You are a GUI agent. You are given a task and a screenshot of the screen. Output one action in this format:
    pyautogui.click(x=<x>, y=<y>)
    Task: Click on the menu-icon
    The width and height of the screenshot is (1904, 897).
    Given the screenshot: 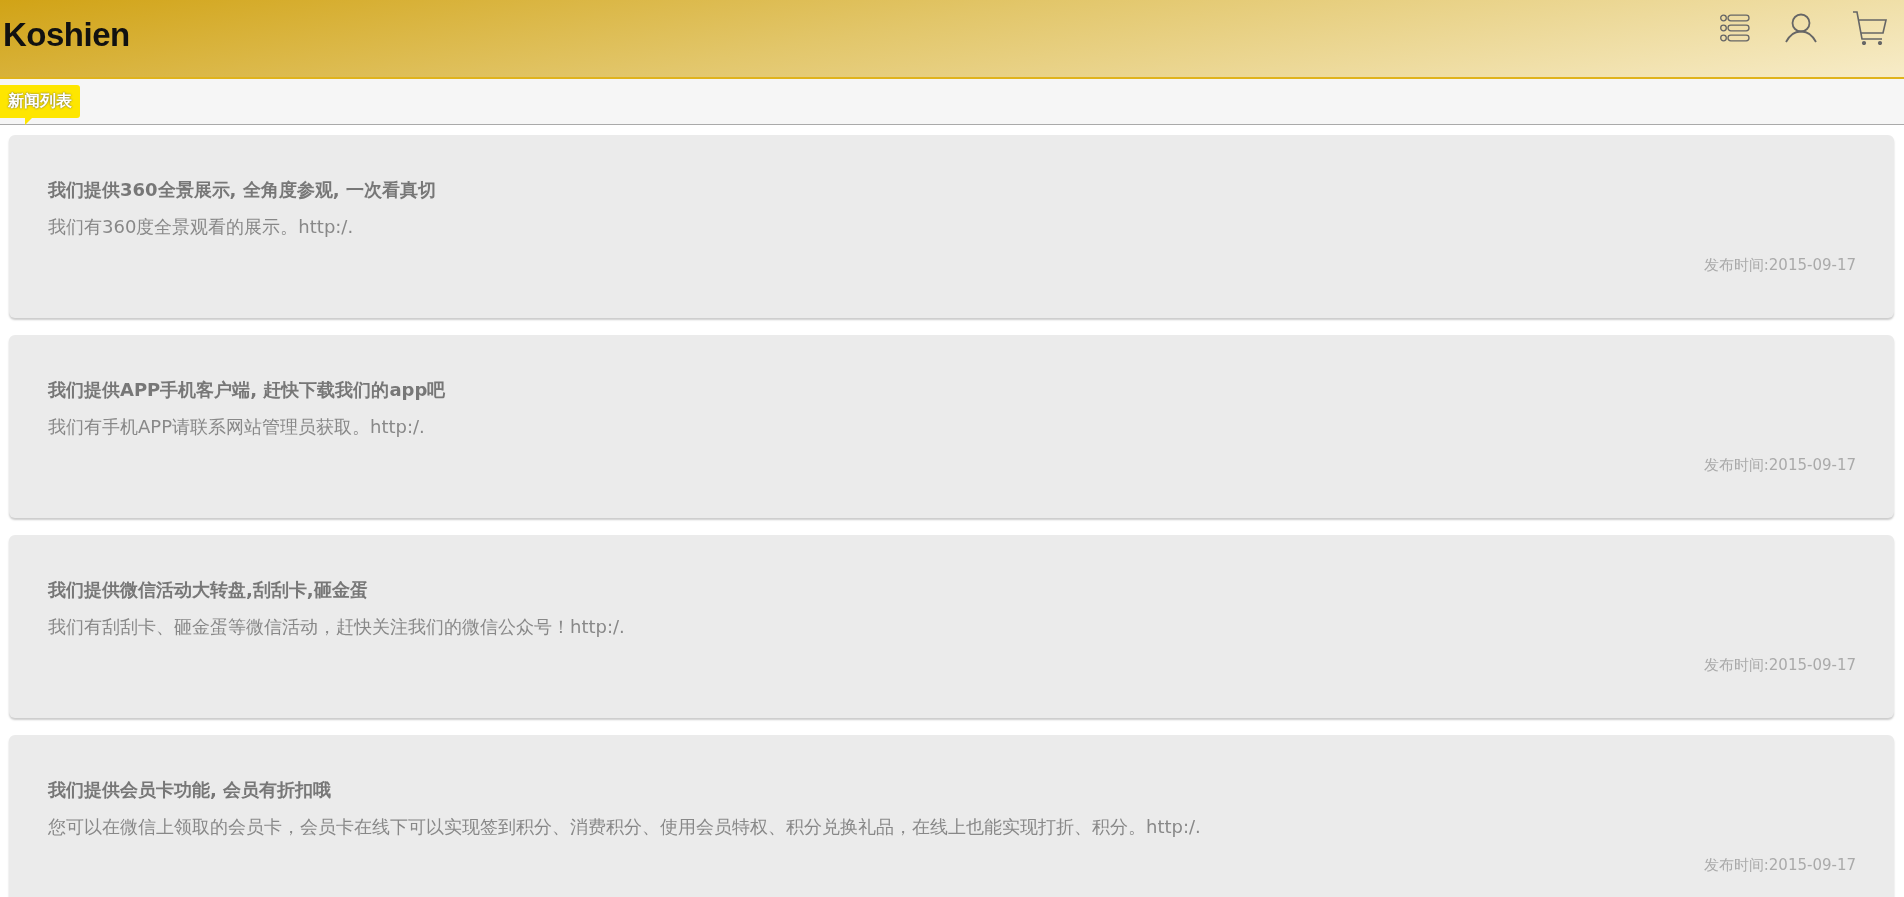 What is the action you would take?
    pyautogui.click(x=1735, y=27)
    